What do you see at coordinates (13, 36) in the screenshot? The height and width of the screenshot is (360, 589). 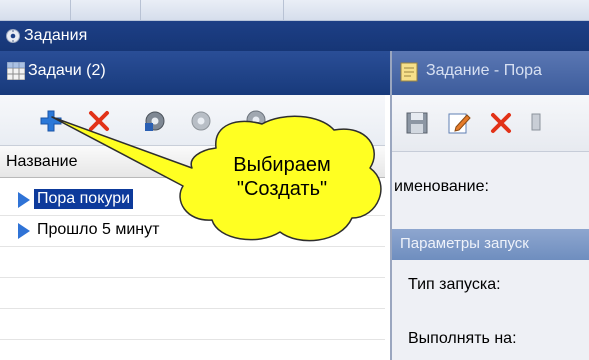 I see `gear-clock-icon` at bounding box center [13, 36].